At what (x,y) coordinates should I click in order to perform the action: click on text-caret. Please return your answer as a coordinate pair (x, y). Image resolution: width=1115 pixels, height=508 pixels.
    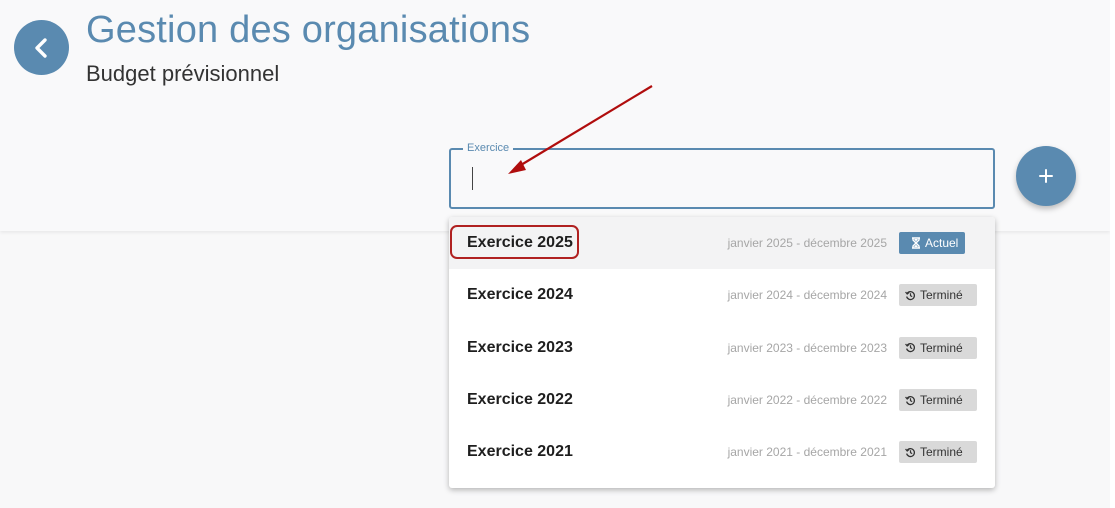
    Looking at the image, I should click on (472, 178).